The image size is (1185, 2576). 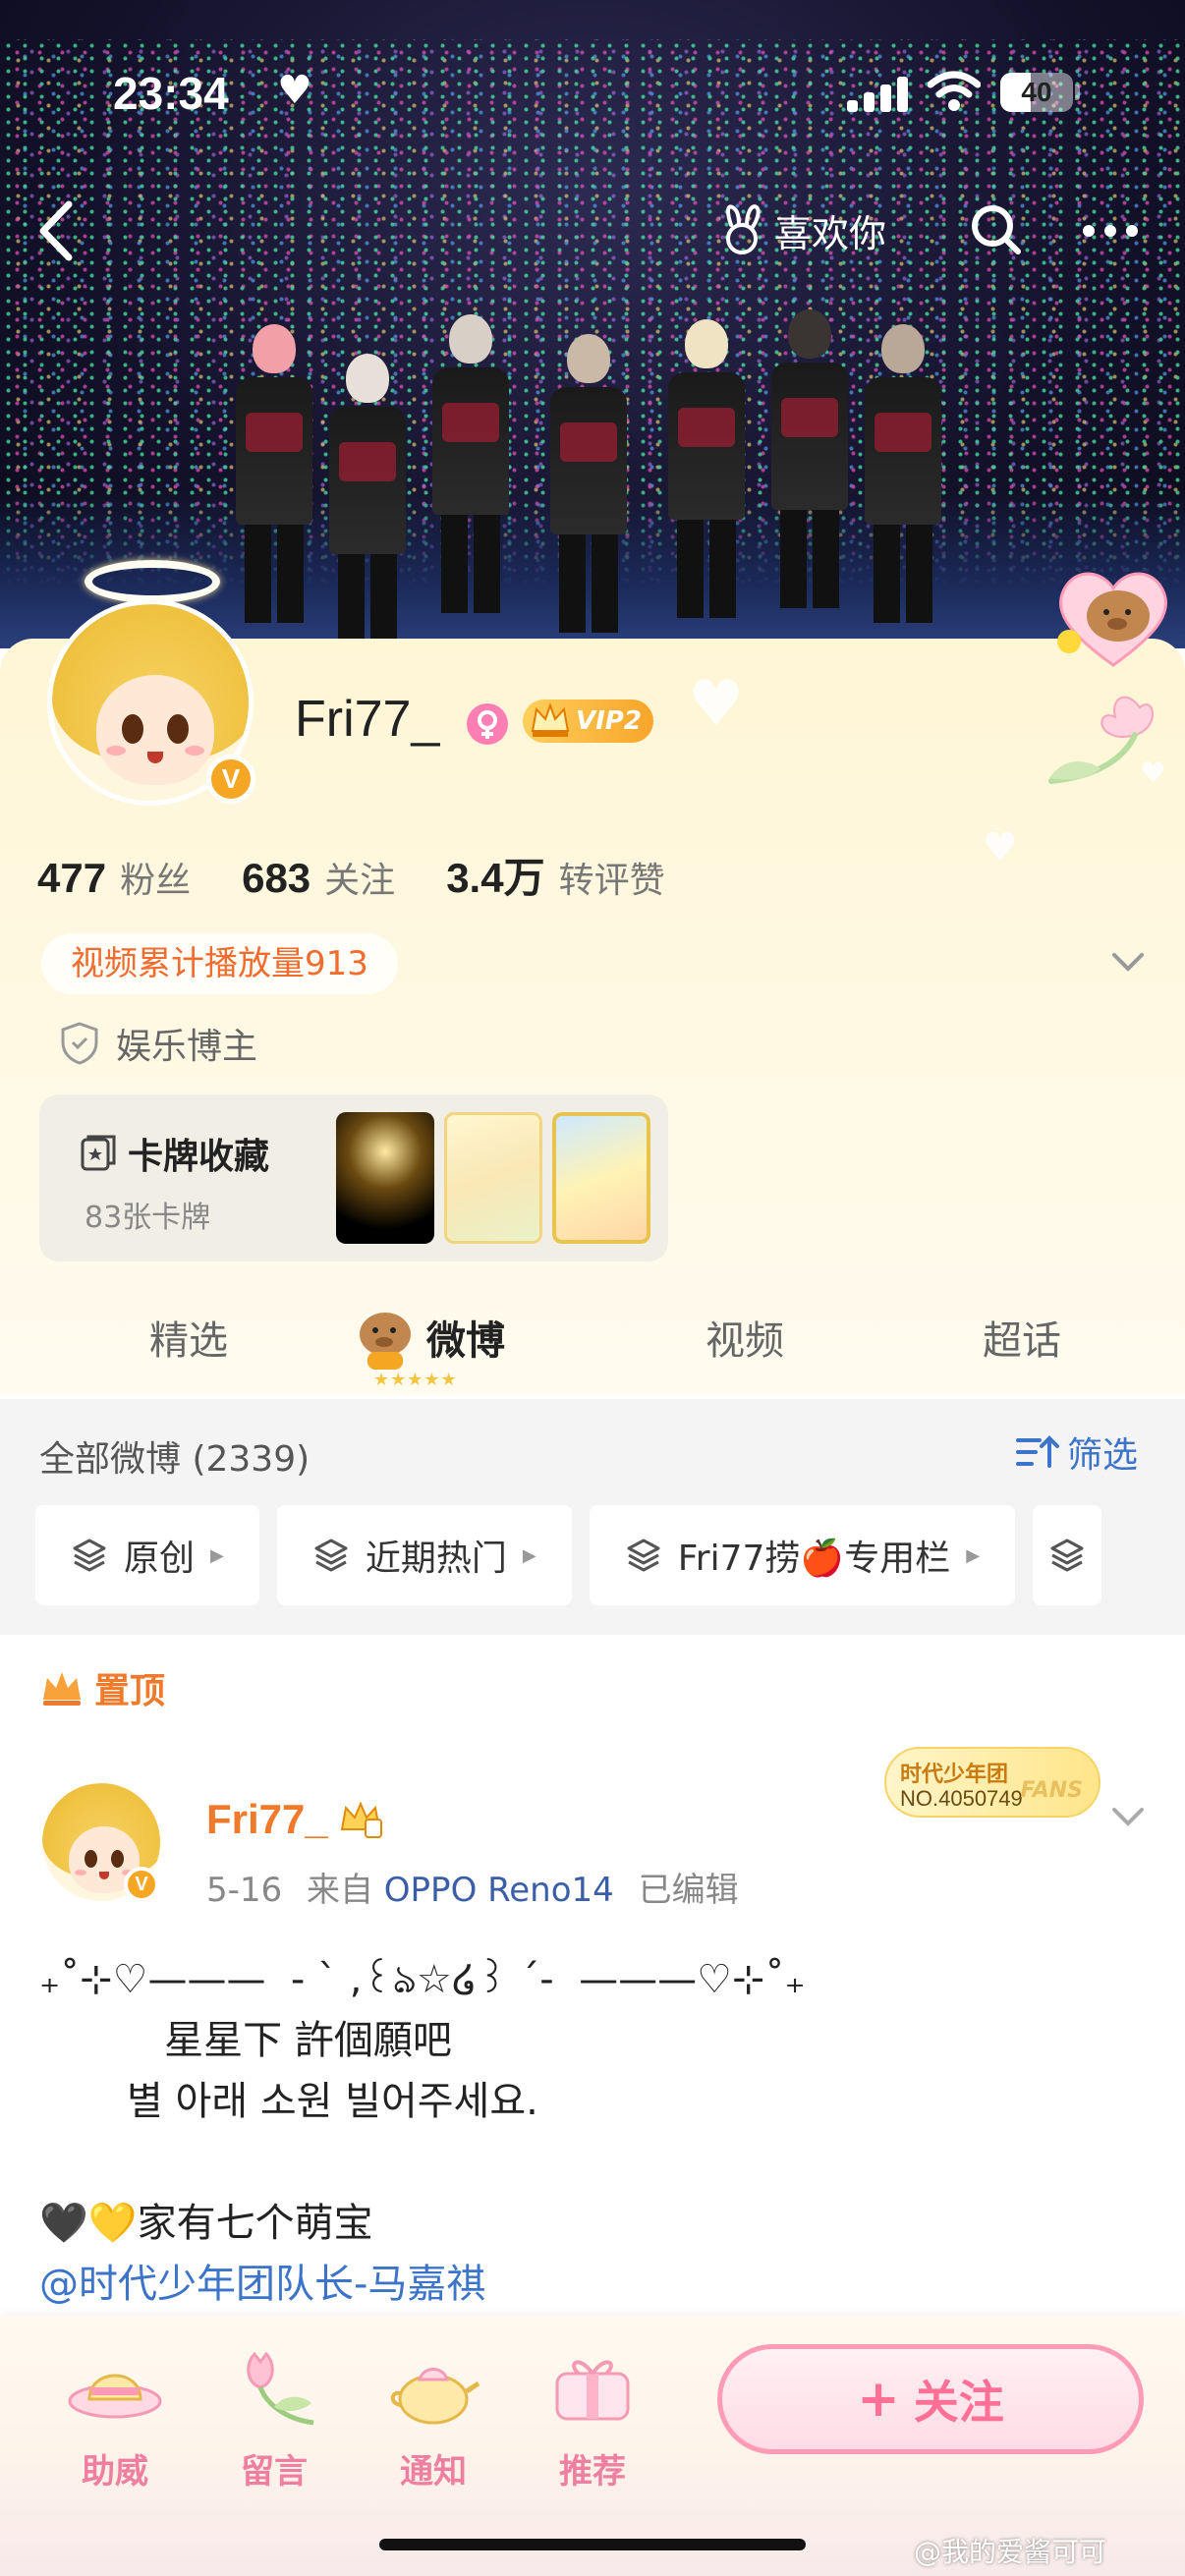 I want to click on notify-label: 通知, so click(x=434, y=2472).